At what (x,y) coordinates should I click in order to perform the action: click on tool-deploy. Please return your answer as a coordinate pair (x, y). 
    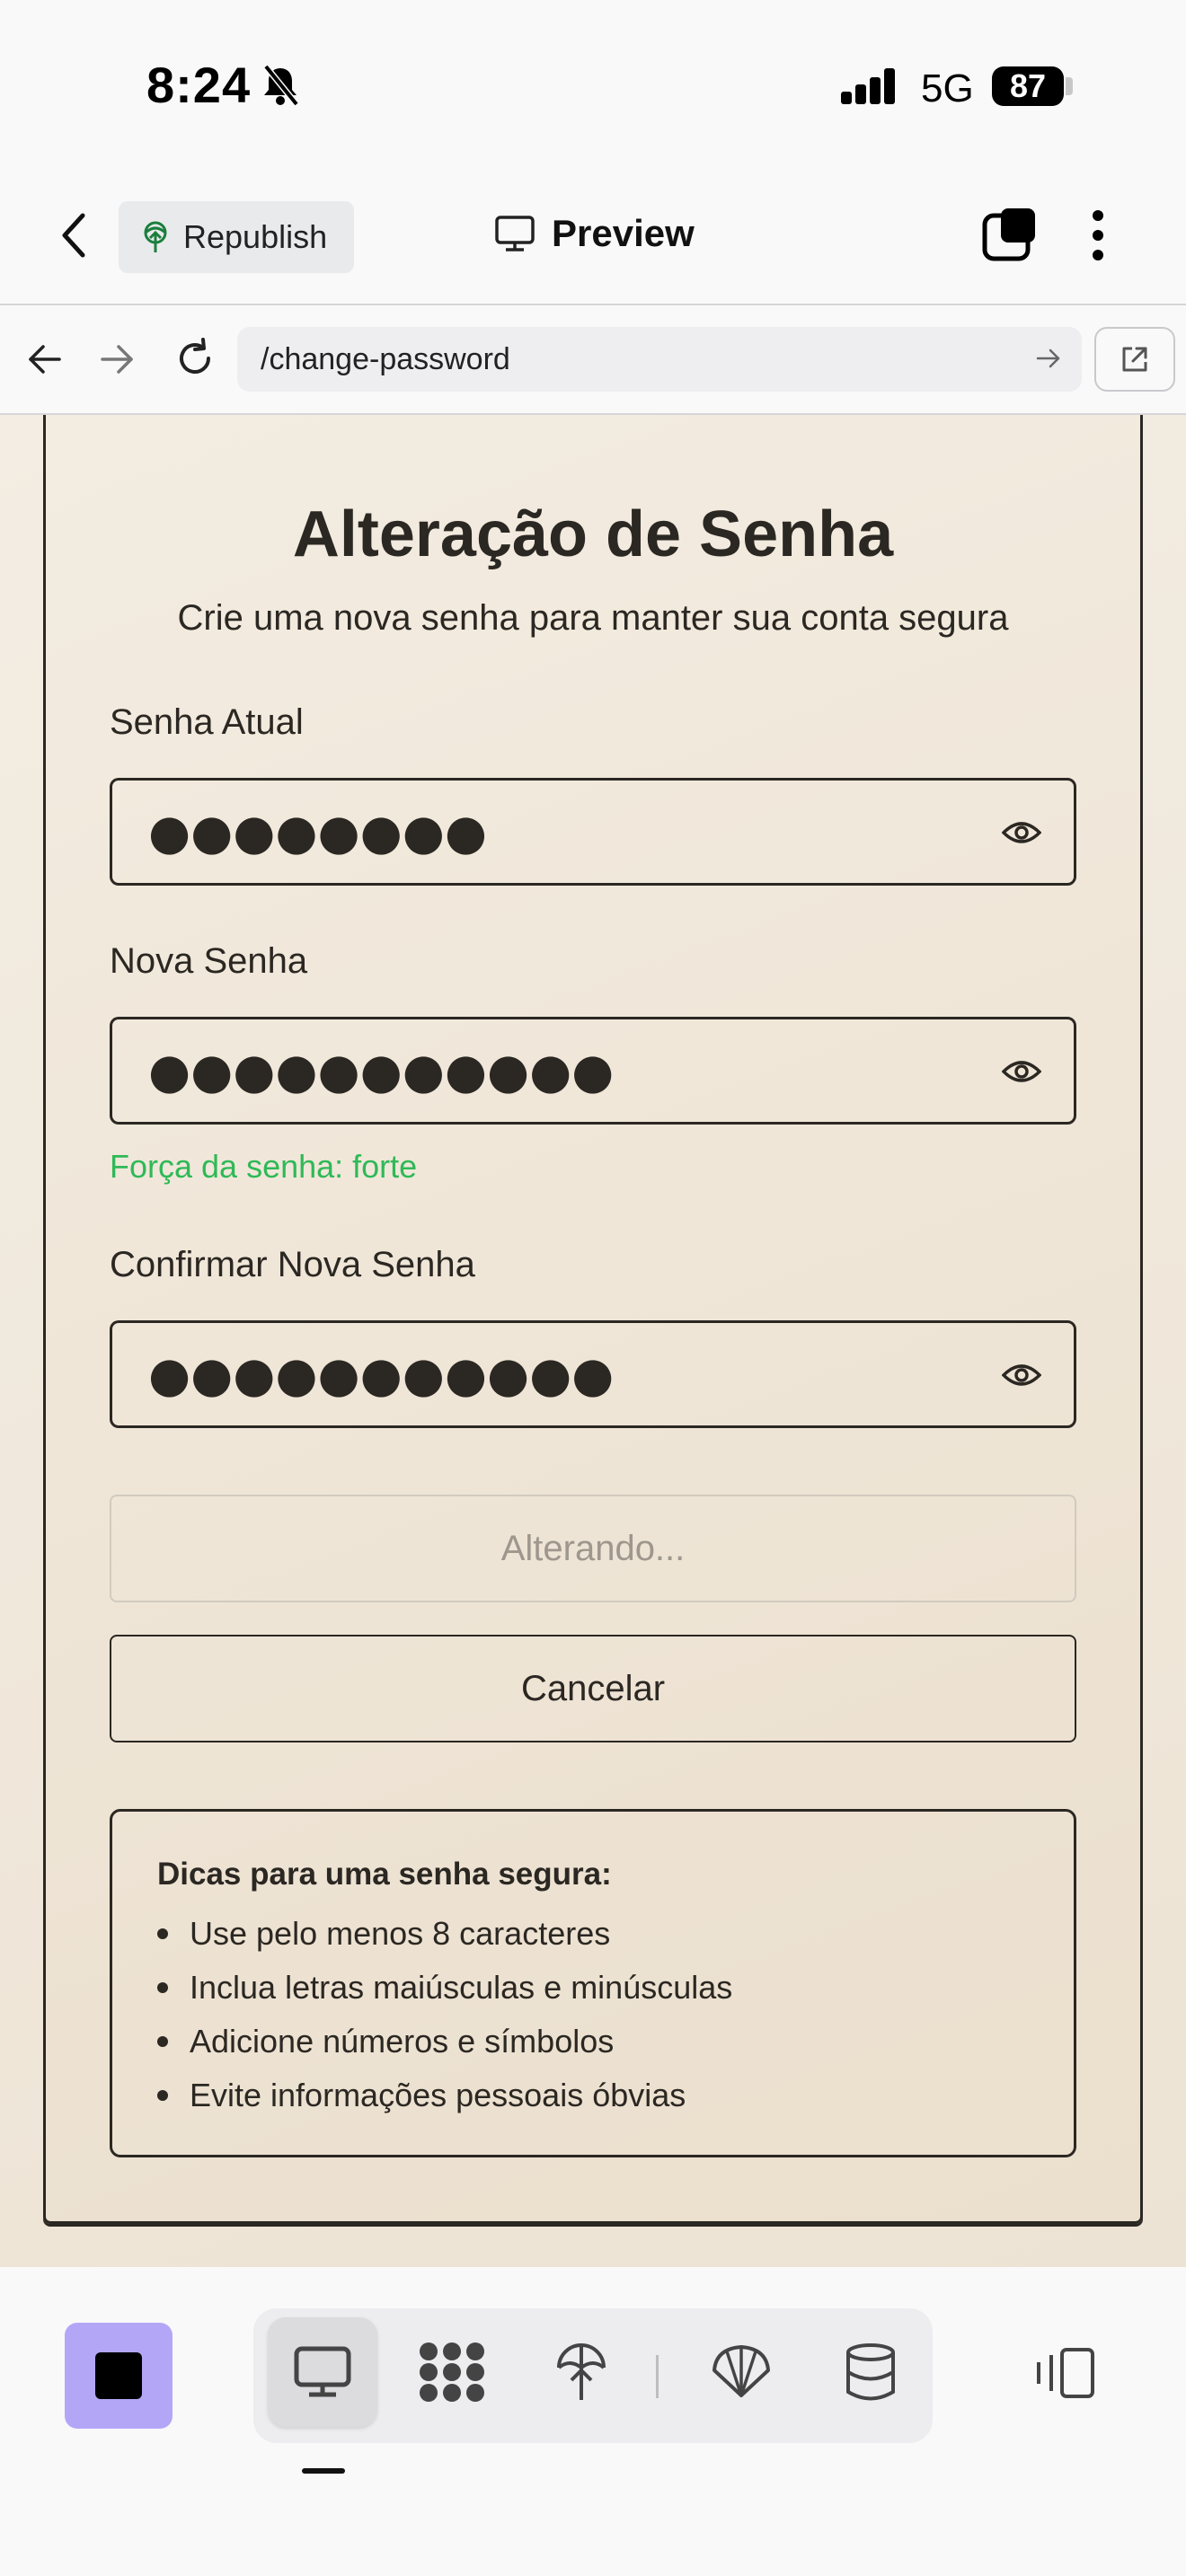
    Looking at the image, I should click on (581, 2372).